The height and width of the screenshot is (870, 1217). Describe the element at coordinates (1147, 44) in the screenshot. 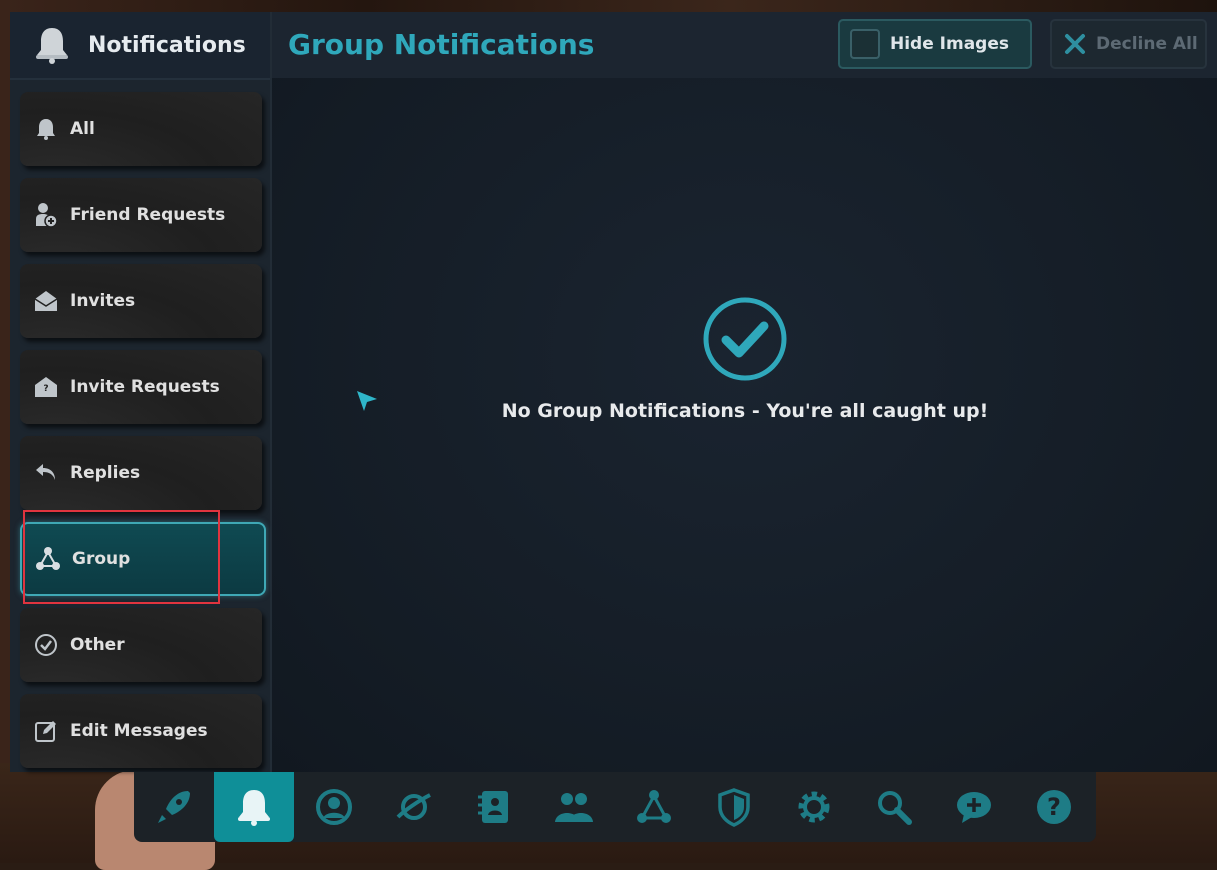

I see `decline-all-label: Decline All` at that location.